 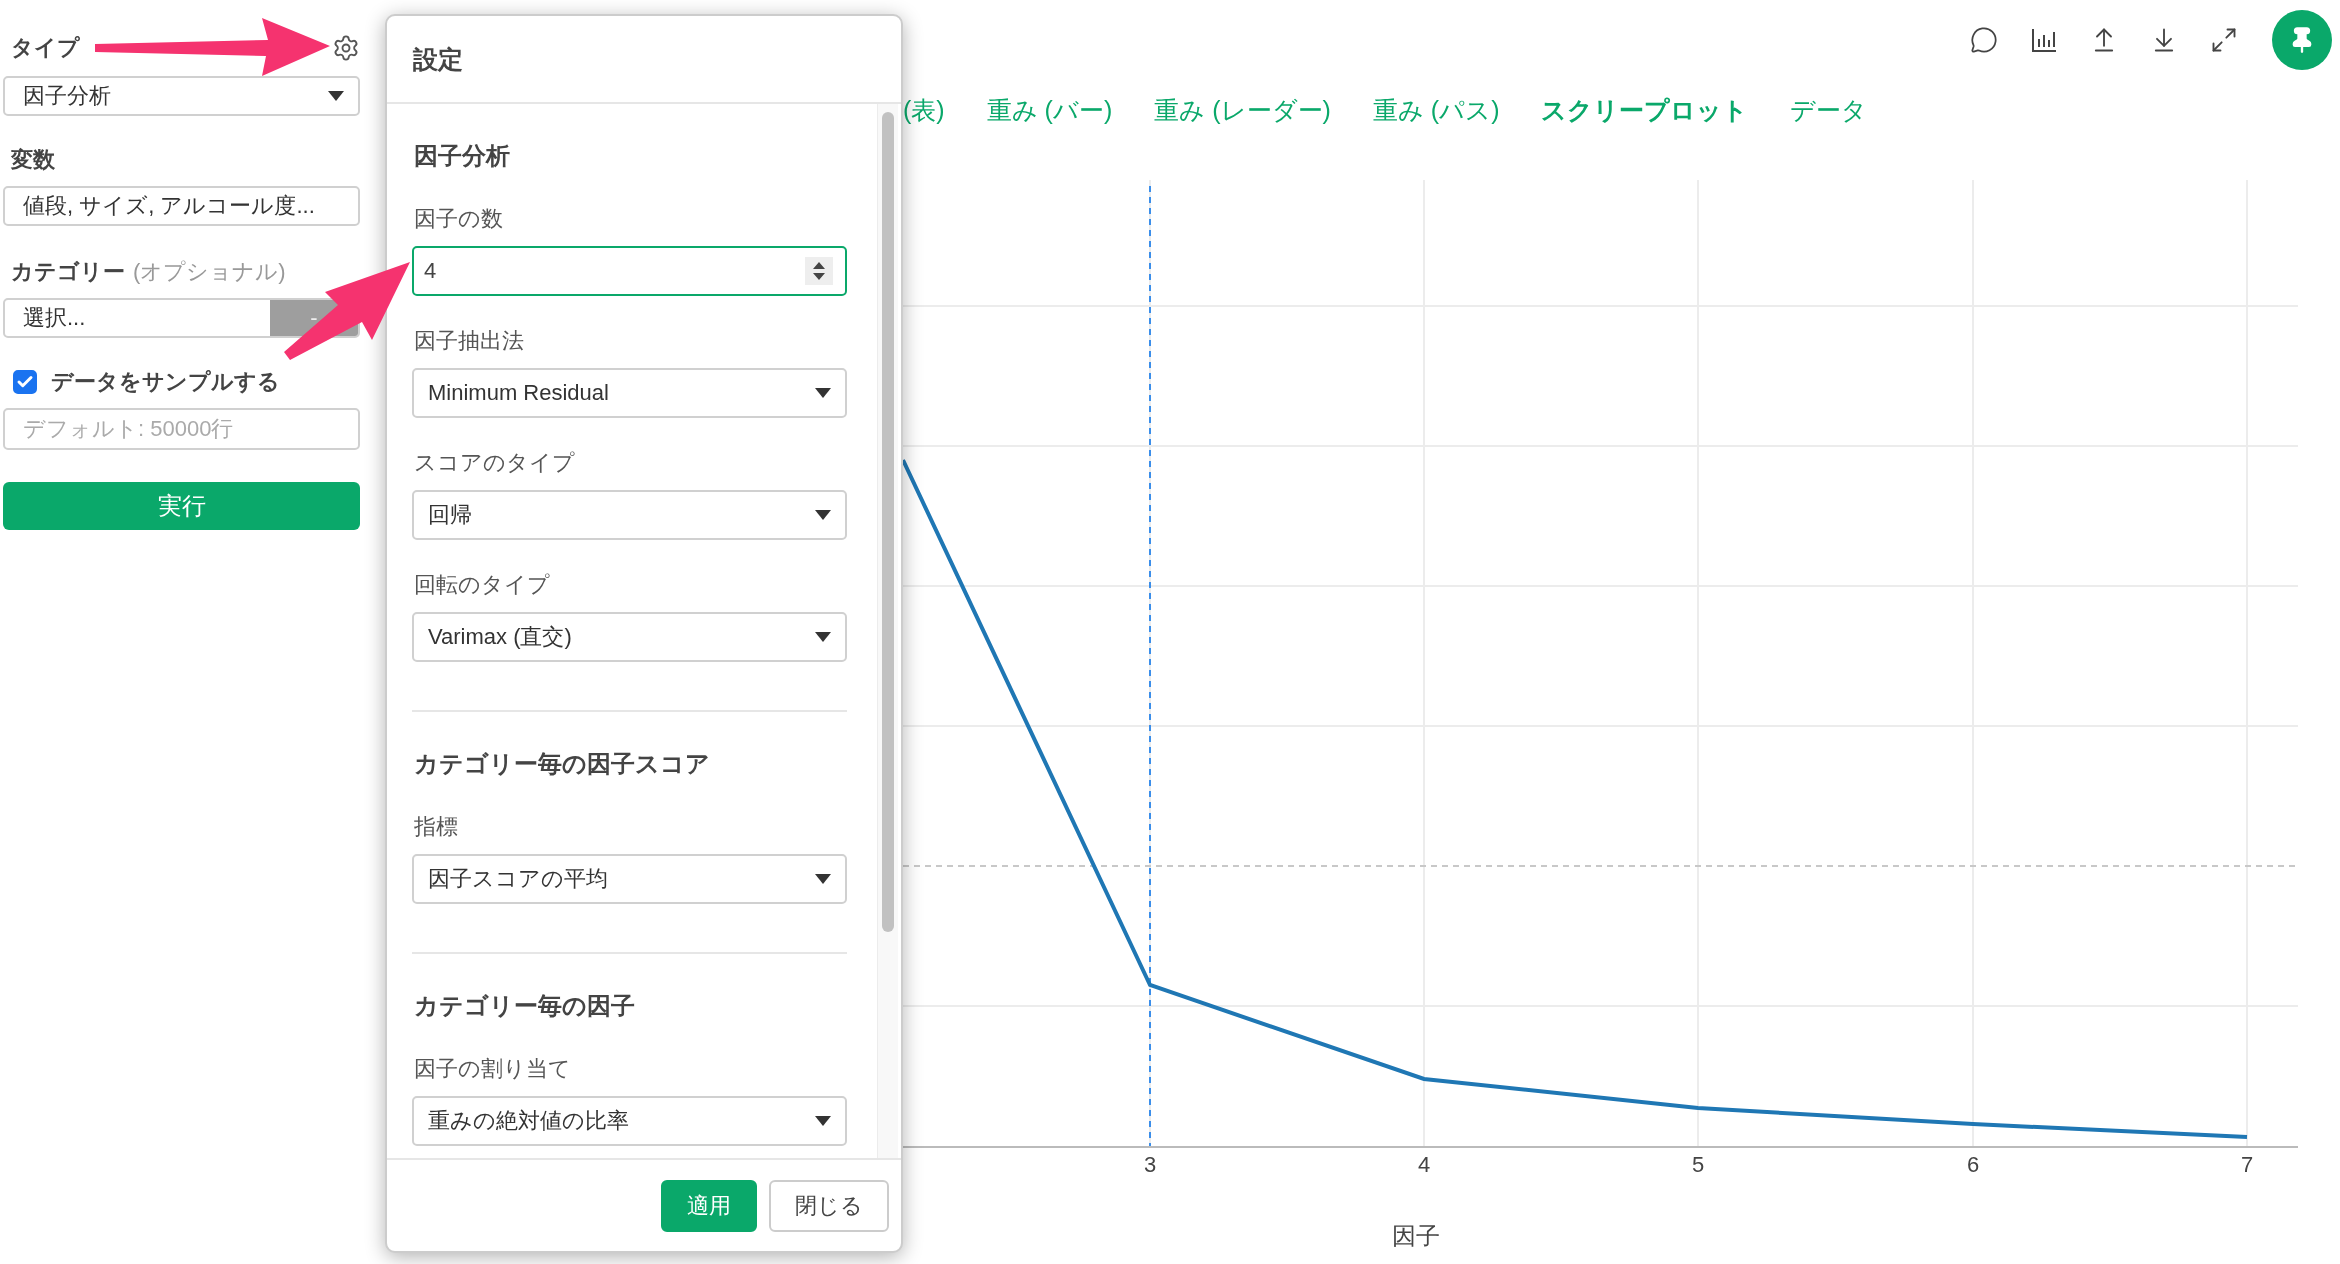 I want to click on scrollbar, so click(x=887, y=631).